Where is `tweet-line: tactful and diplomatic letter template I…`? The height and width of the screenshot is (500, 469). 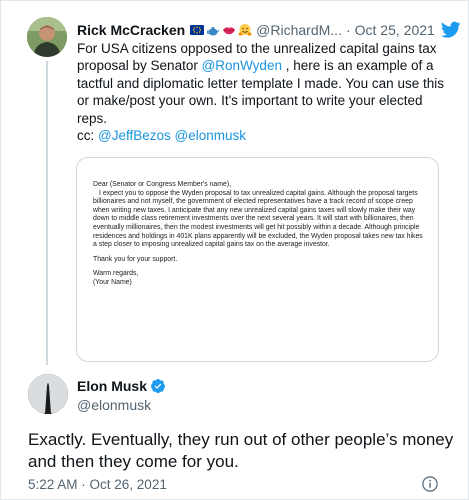 tweet-line: tactful and diplomatic letter template I… is located at coordinates (262, 83).